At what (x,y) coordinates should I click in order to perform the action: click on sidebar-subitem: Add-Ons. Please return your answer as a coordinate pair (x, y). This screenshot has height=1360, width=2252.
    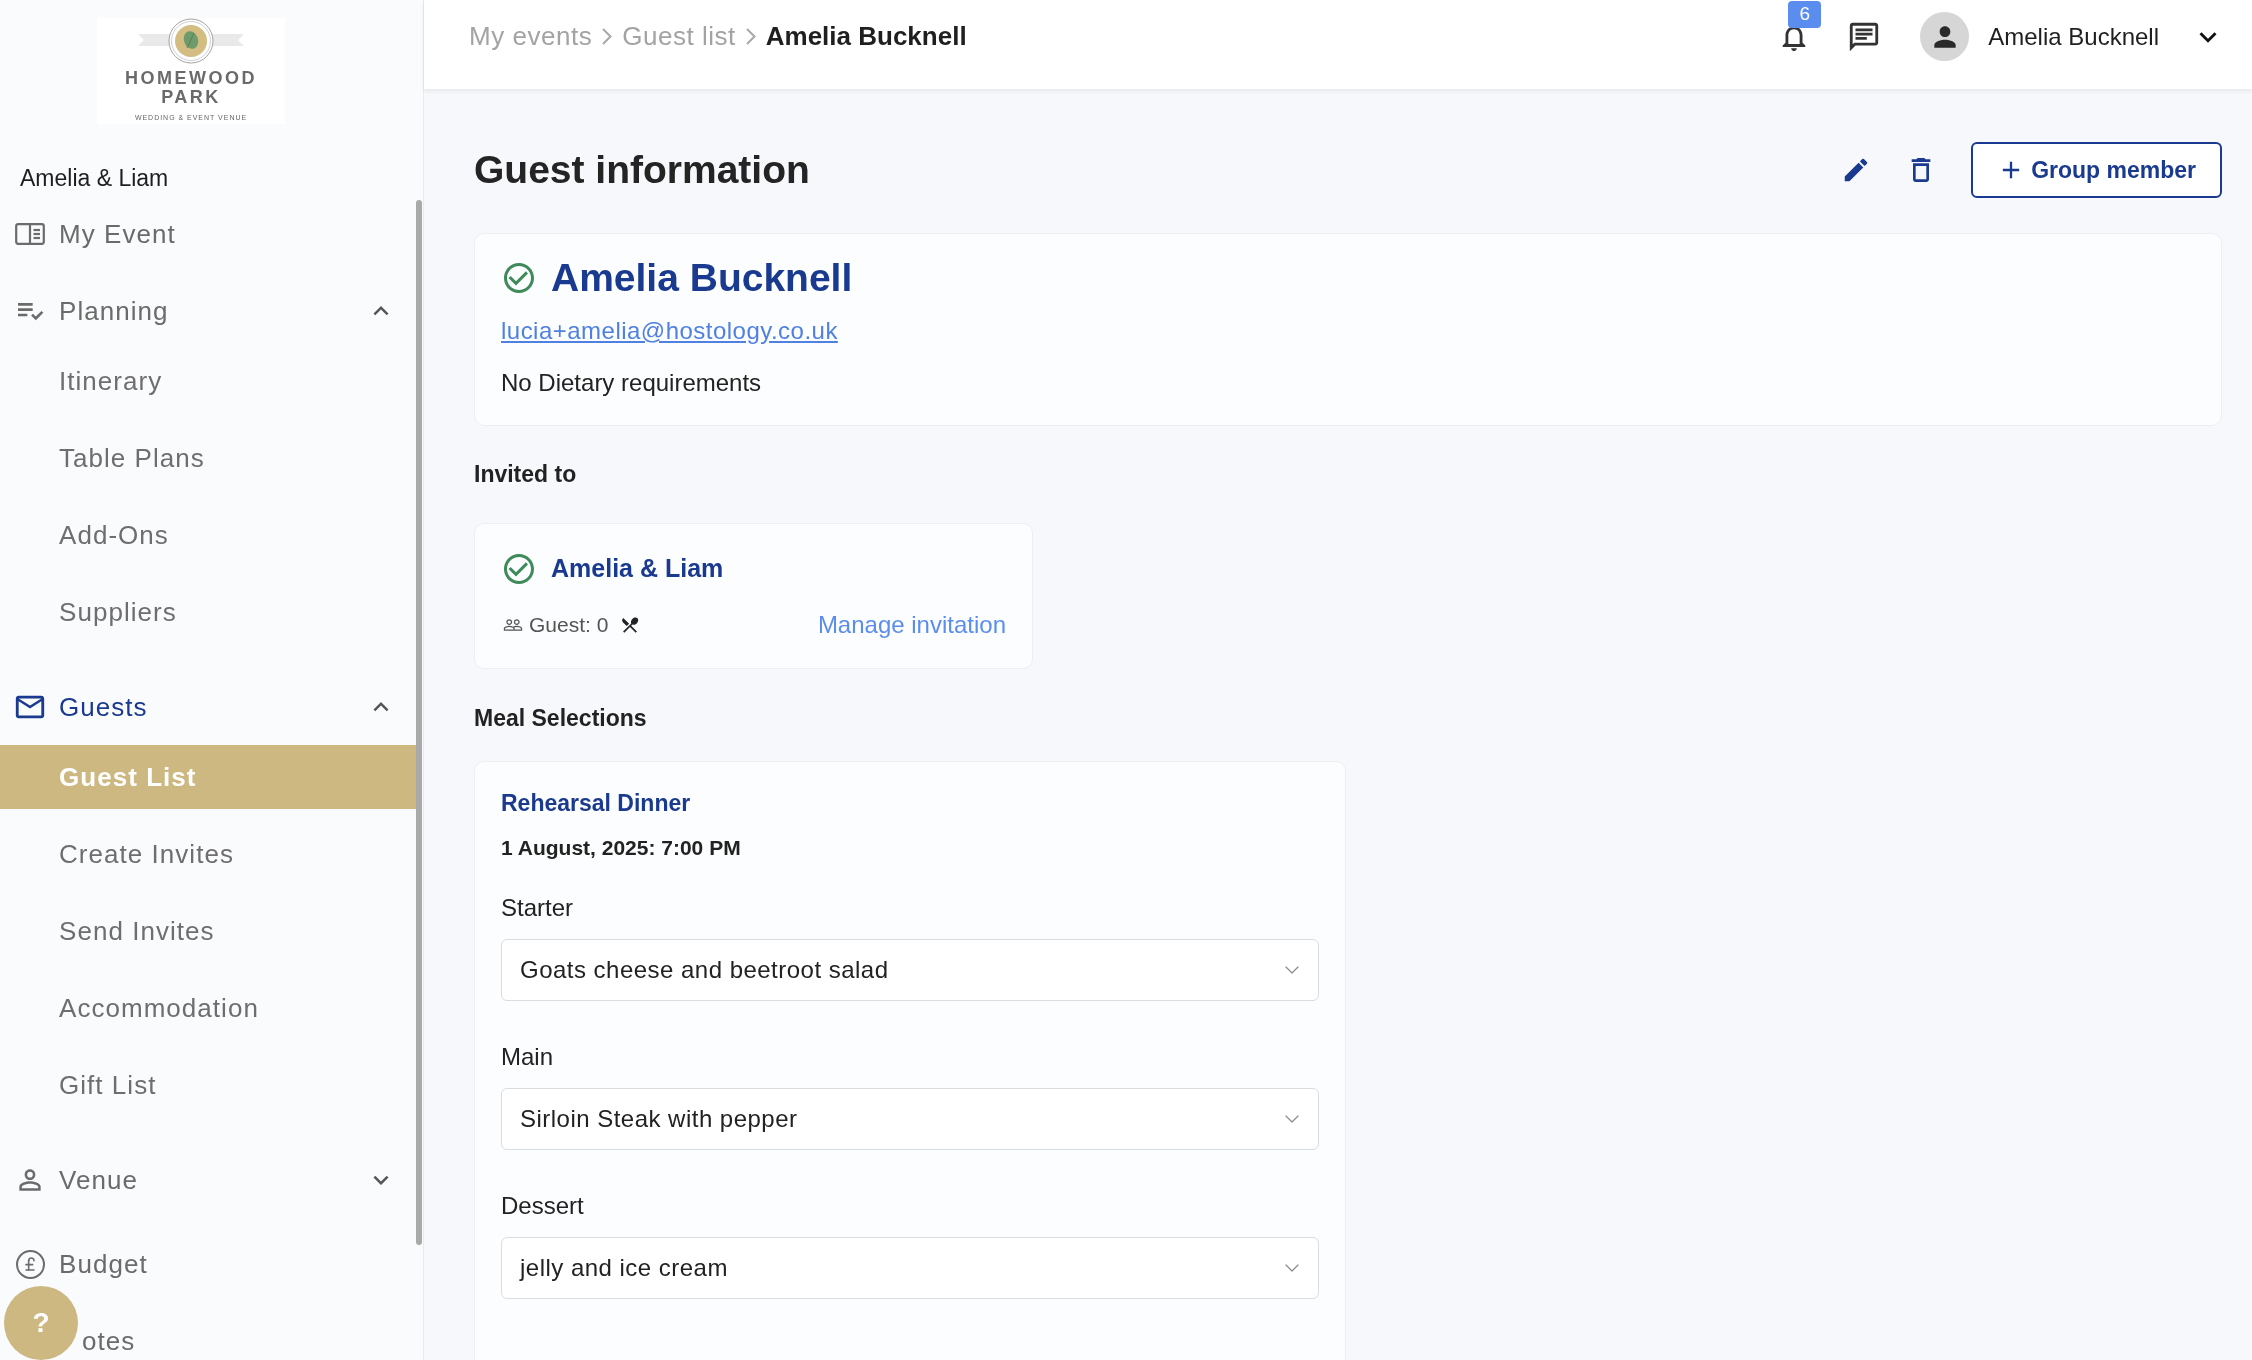
    Looking at the image, I should click on (209, 535).